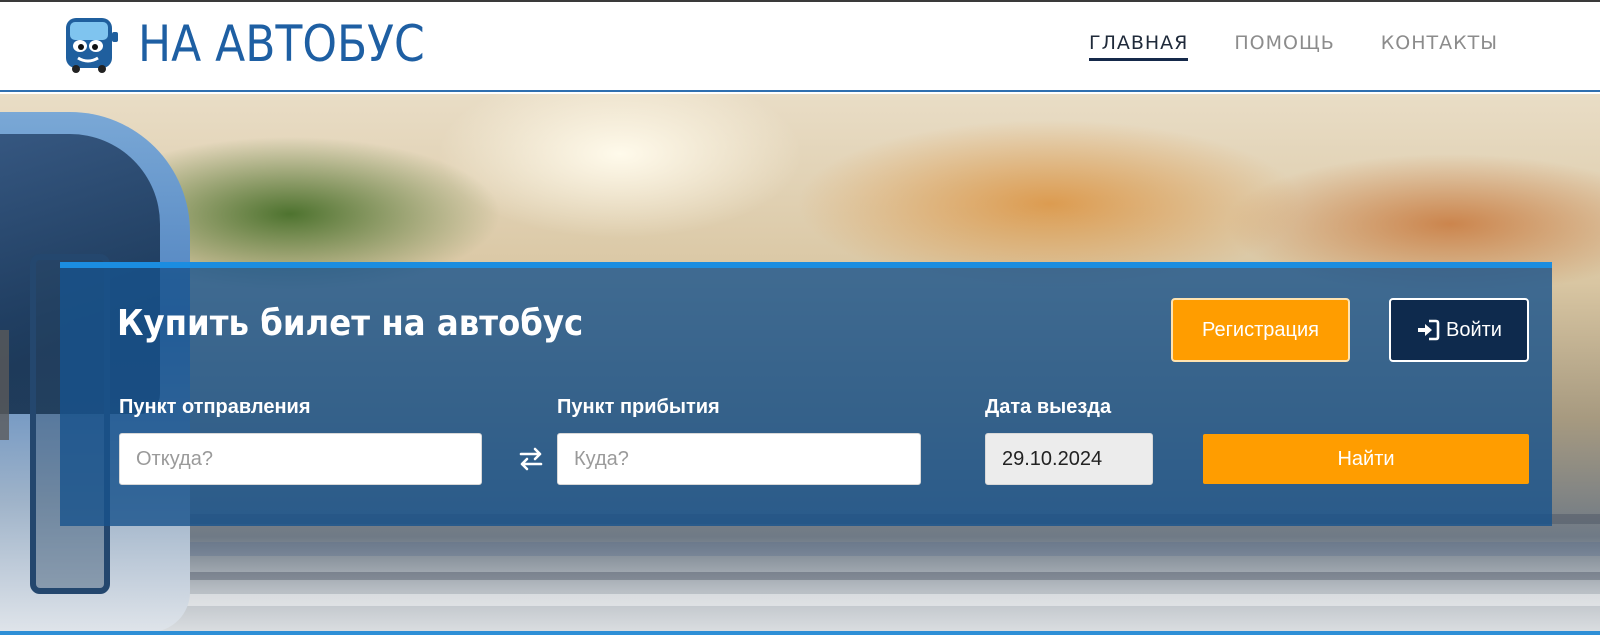  What do you see at coordinates (1048, 407) in the screenshot?
I see `date-label: Дата выезда` at bounding box center [1048, 407].